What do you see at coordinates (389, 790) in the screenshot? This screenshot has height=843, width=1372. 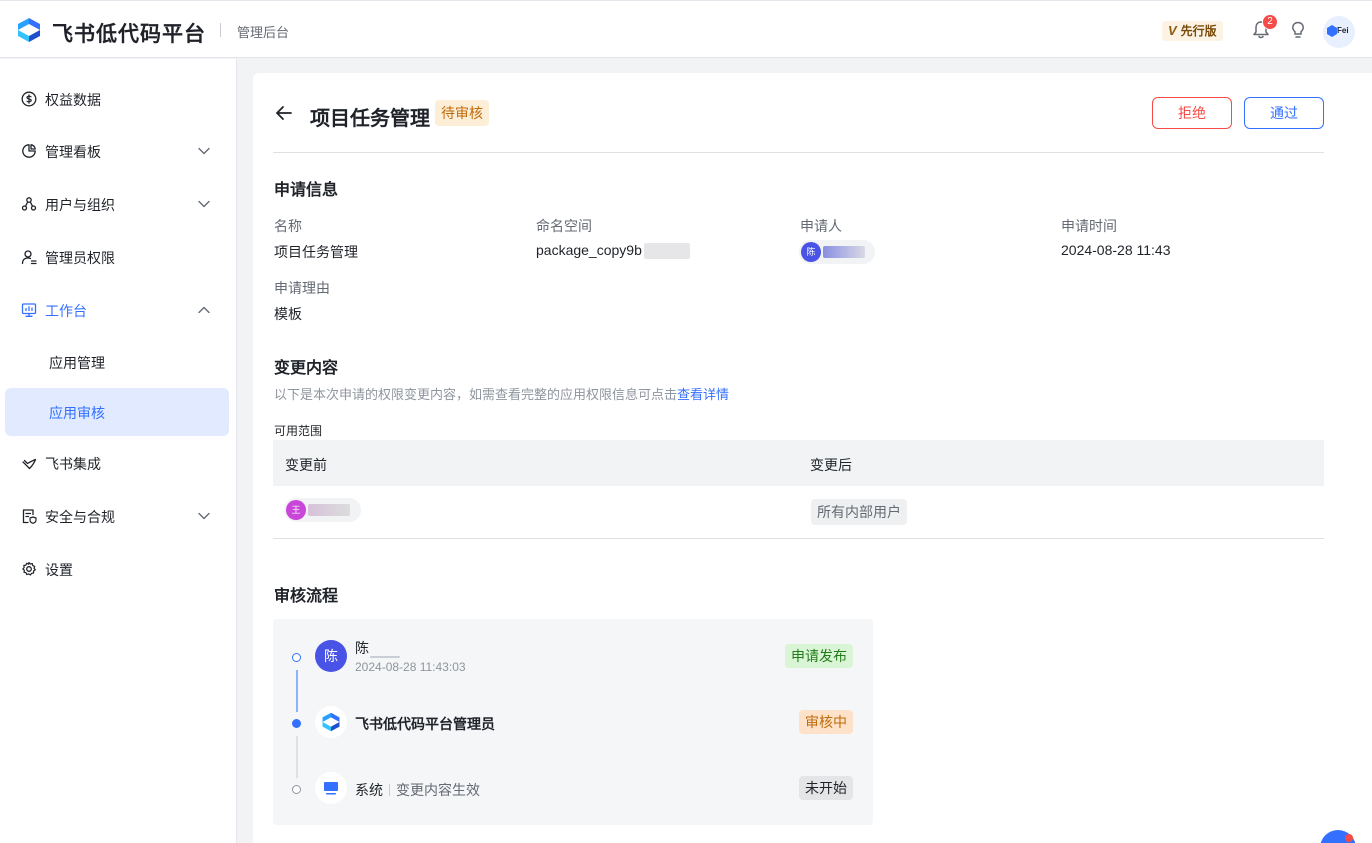 I see `step-name-divider` at bounding box center [389, 790].